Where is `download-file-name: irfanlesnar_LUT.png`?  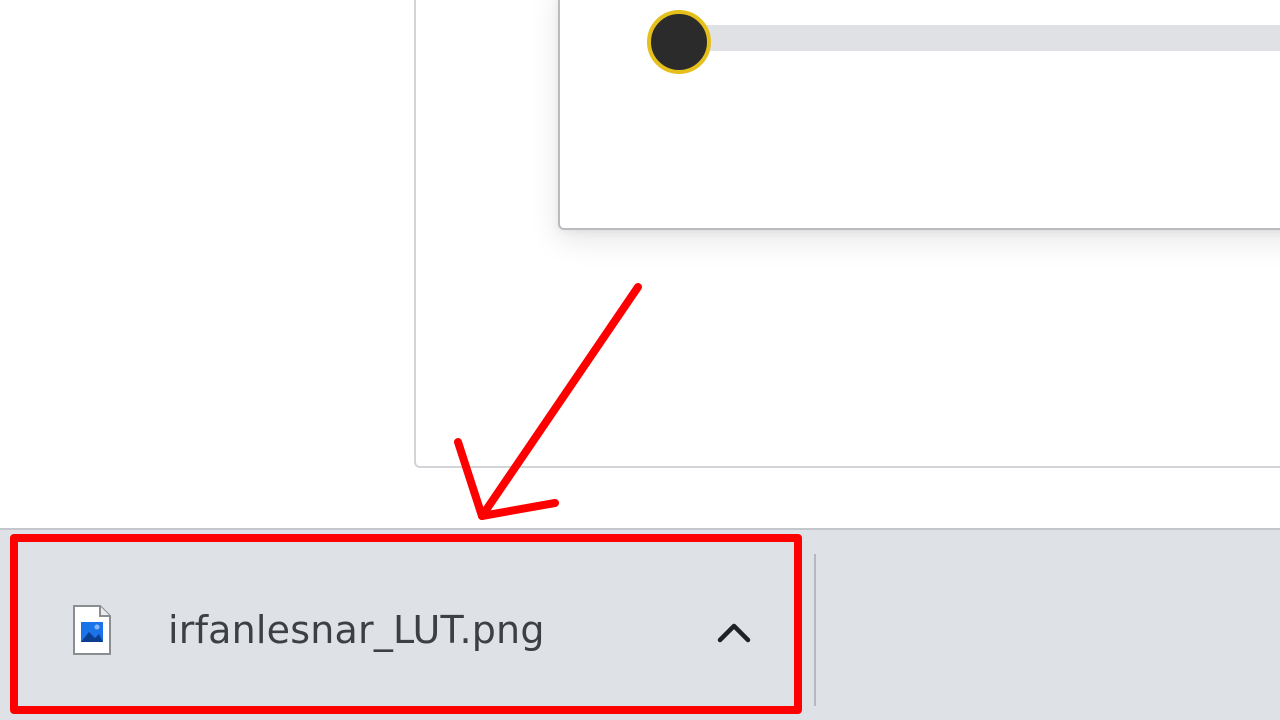
download-file-name: irfanlesnar_LUT.png is located at coordinates (356, 630).